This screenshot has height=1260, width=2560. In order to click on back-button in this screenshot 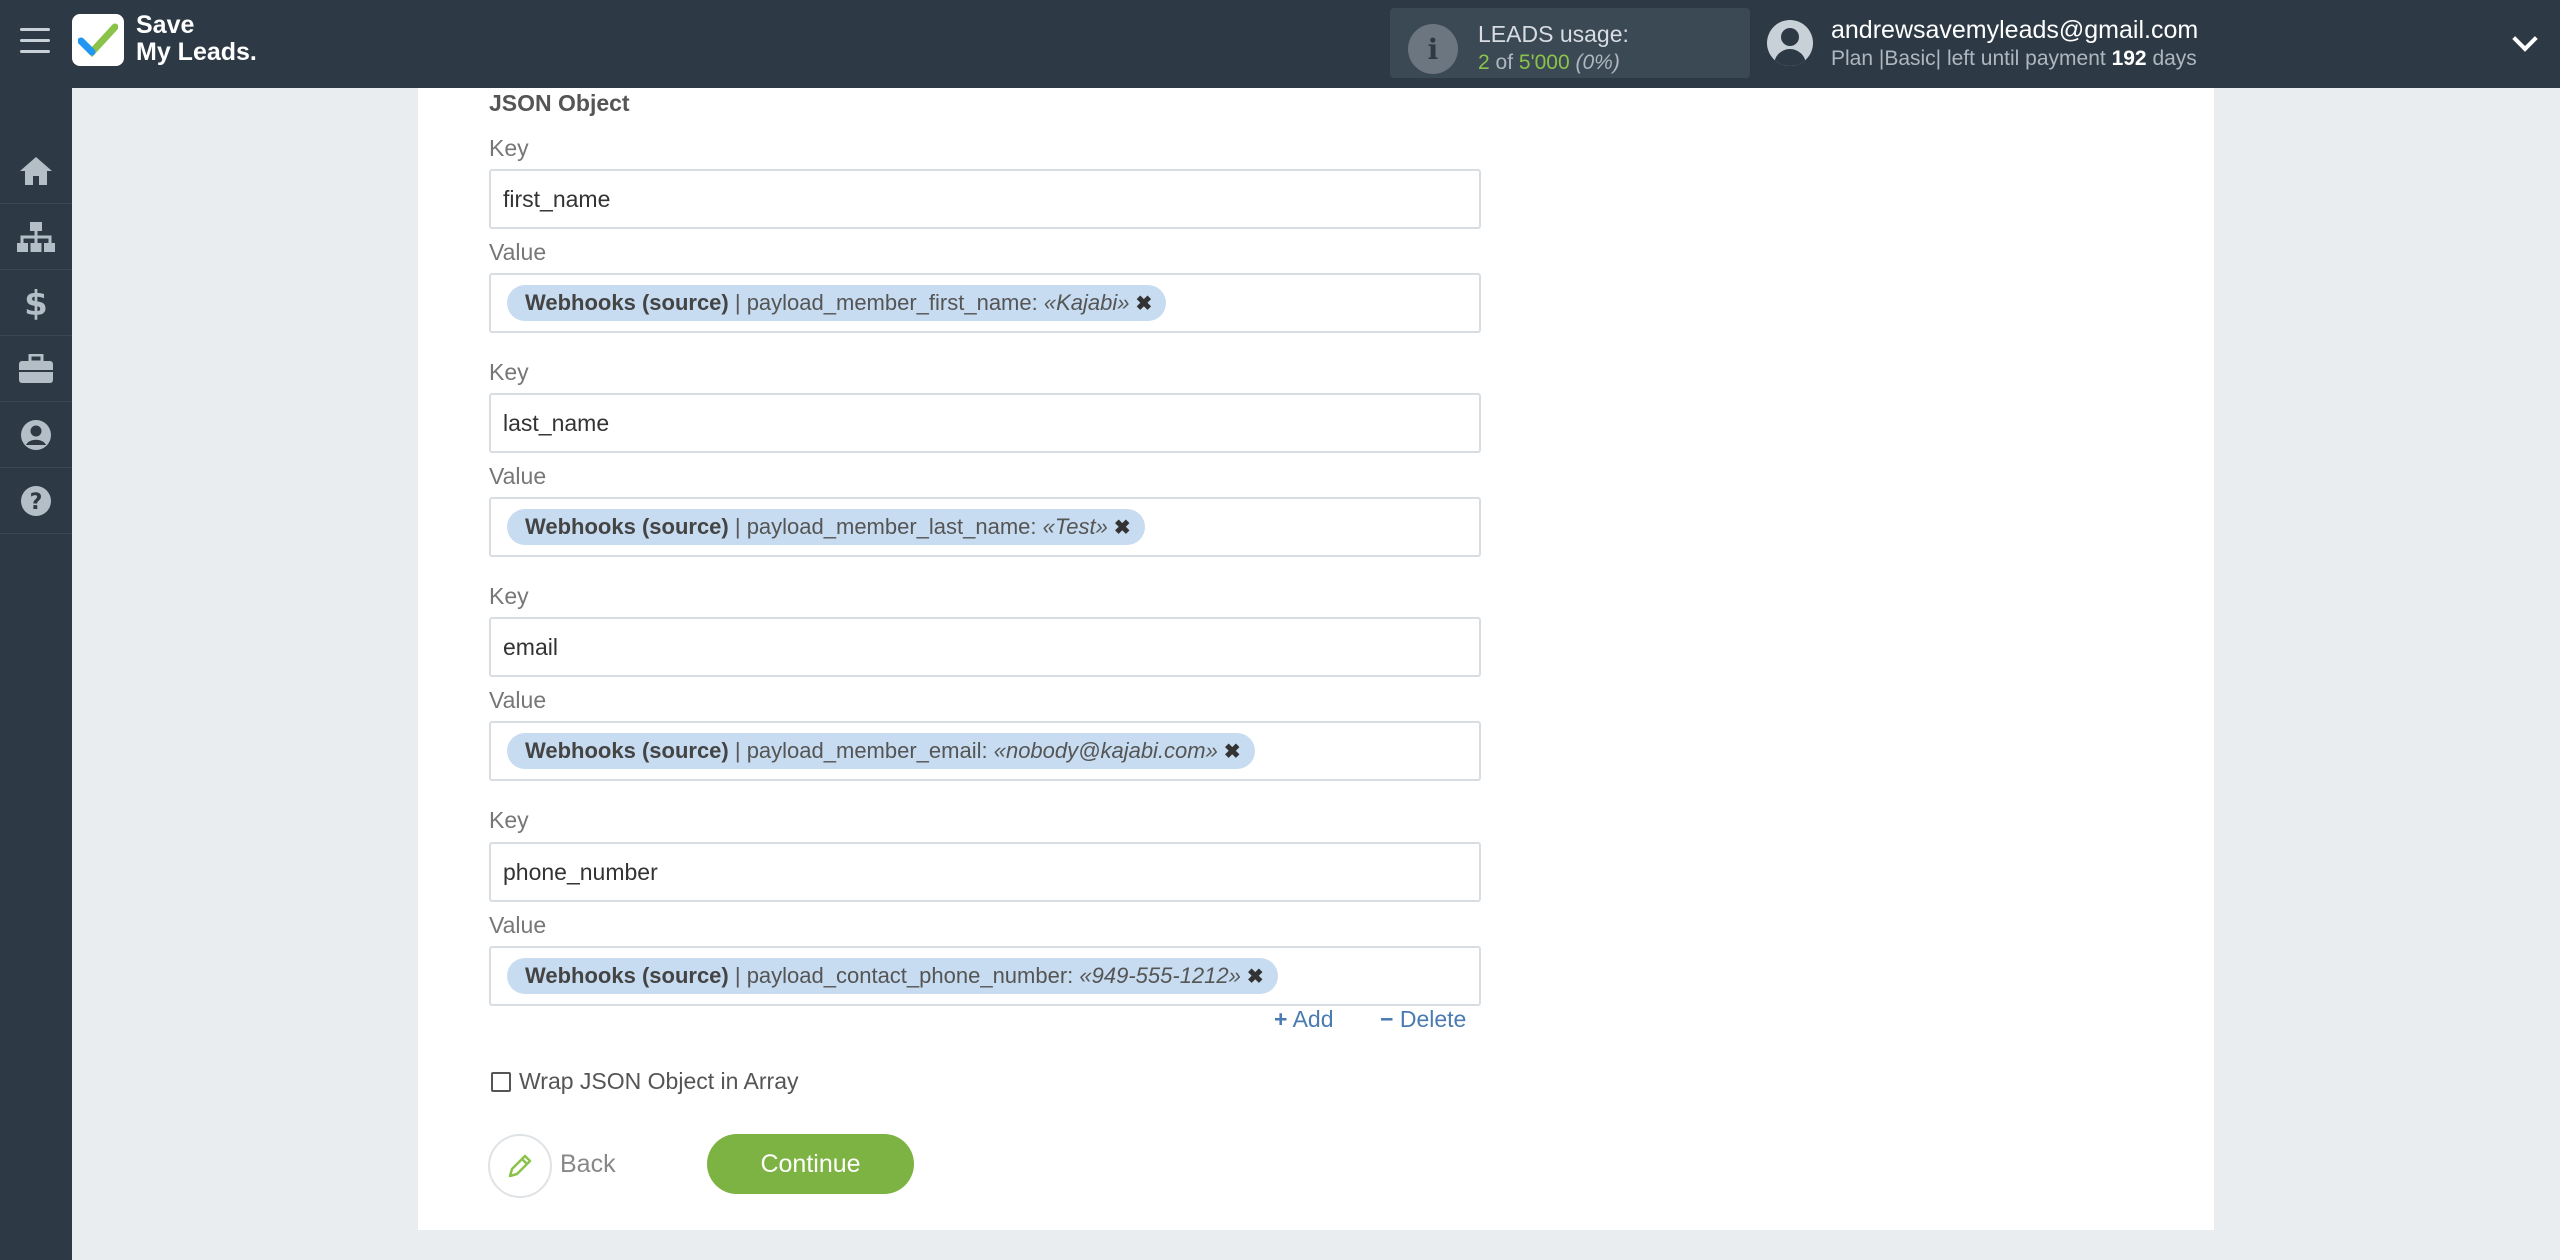, I will do `click(520, 1166)`.